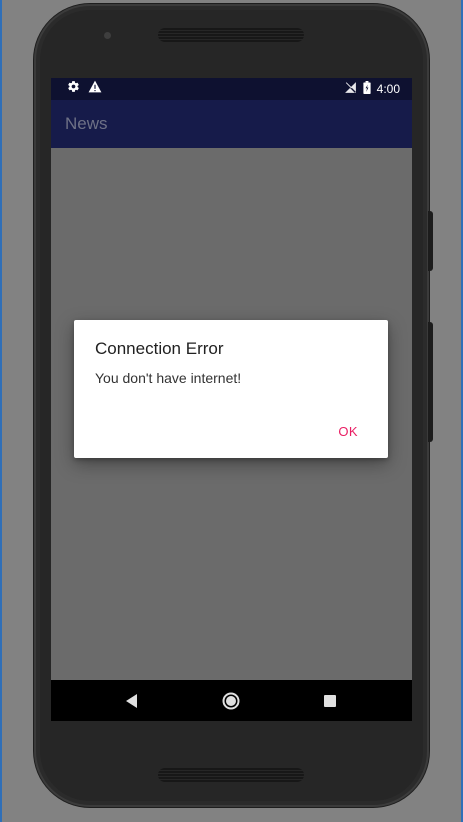 This screenshot has width=463, height=822. What do you see at coordinates (231, 775) in the screenshot?
I see `bottom-speaker` at bounding box center [231, 775].